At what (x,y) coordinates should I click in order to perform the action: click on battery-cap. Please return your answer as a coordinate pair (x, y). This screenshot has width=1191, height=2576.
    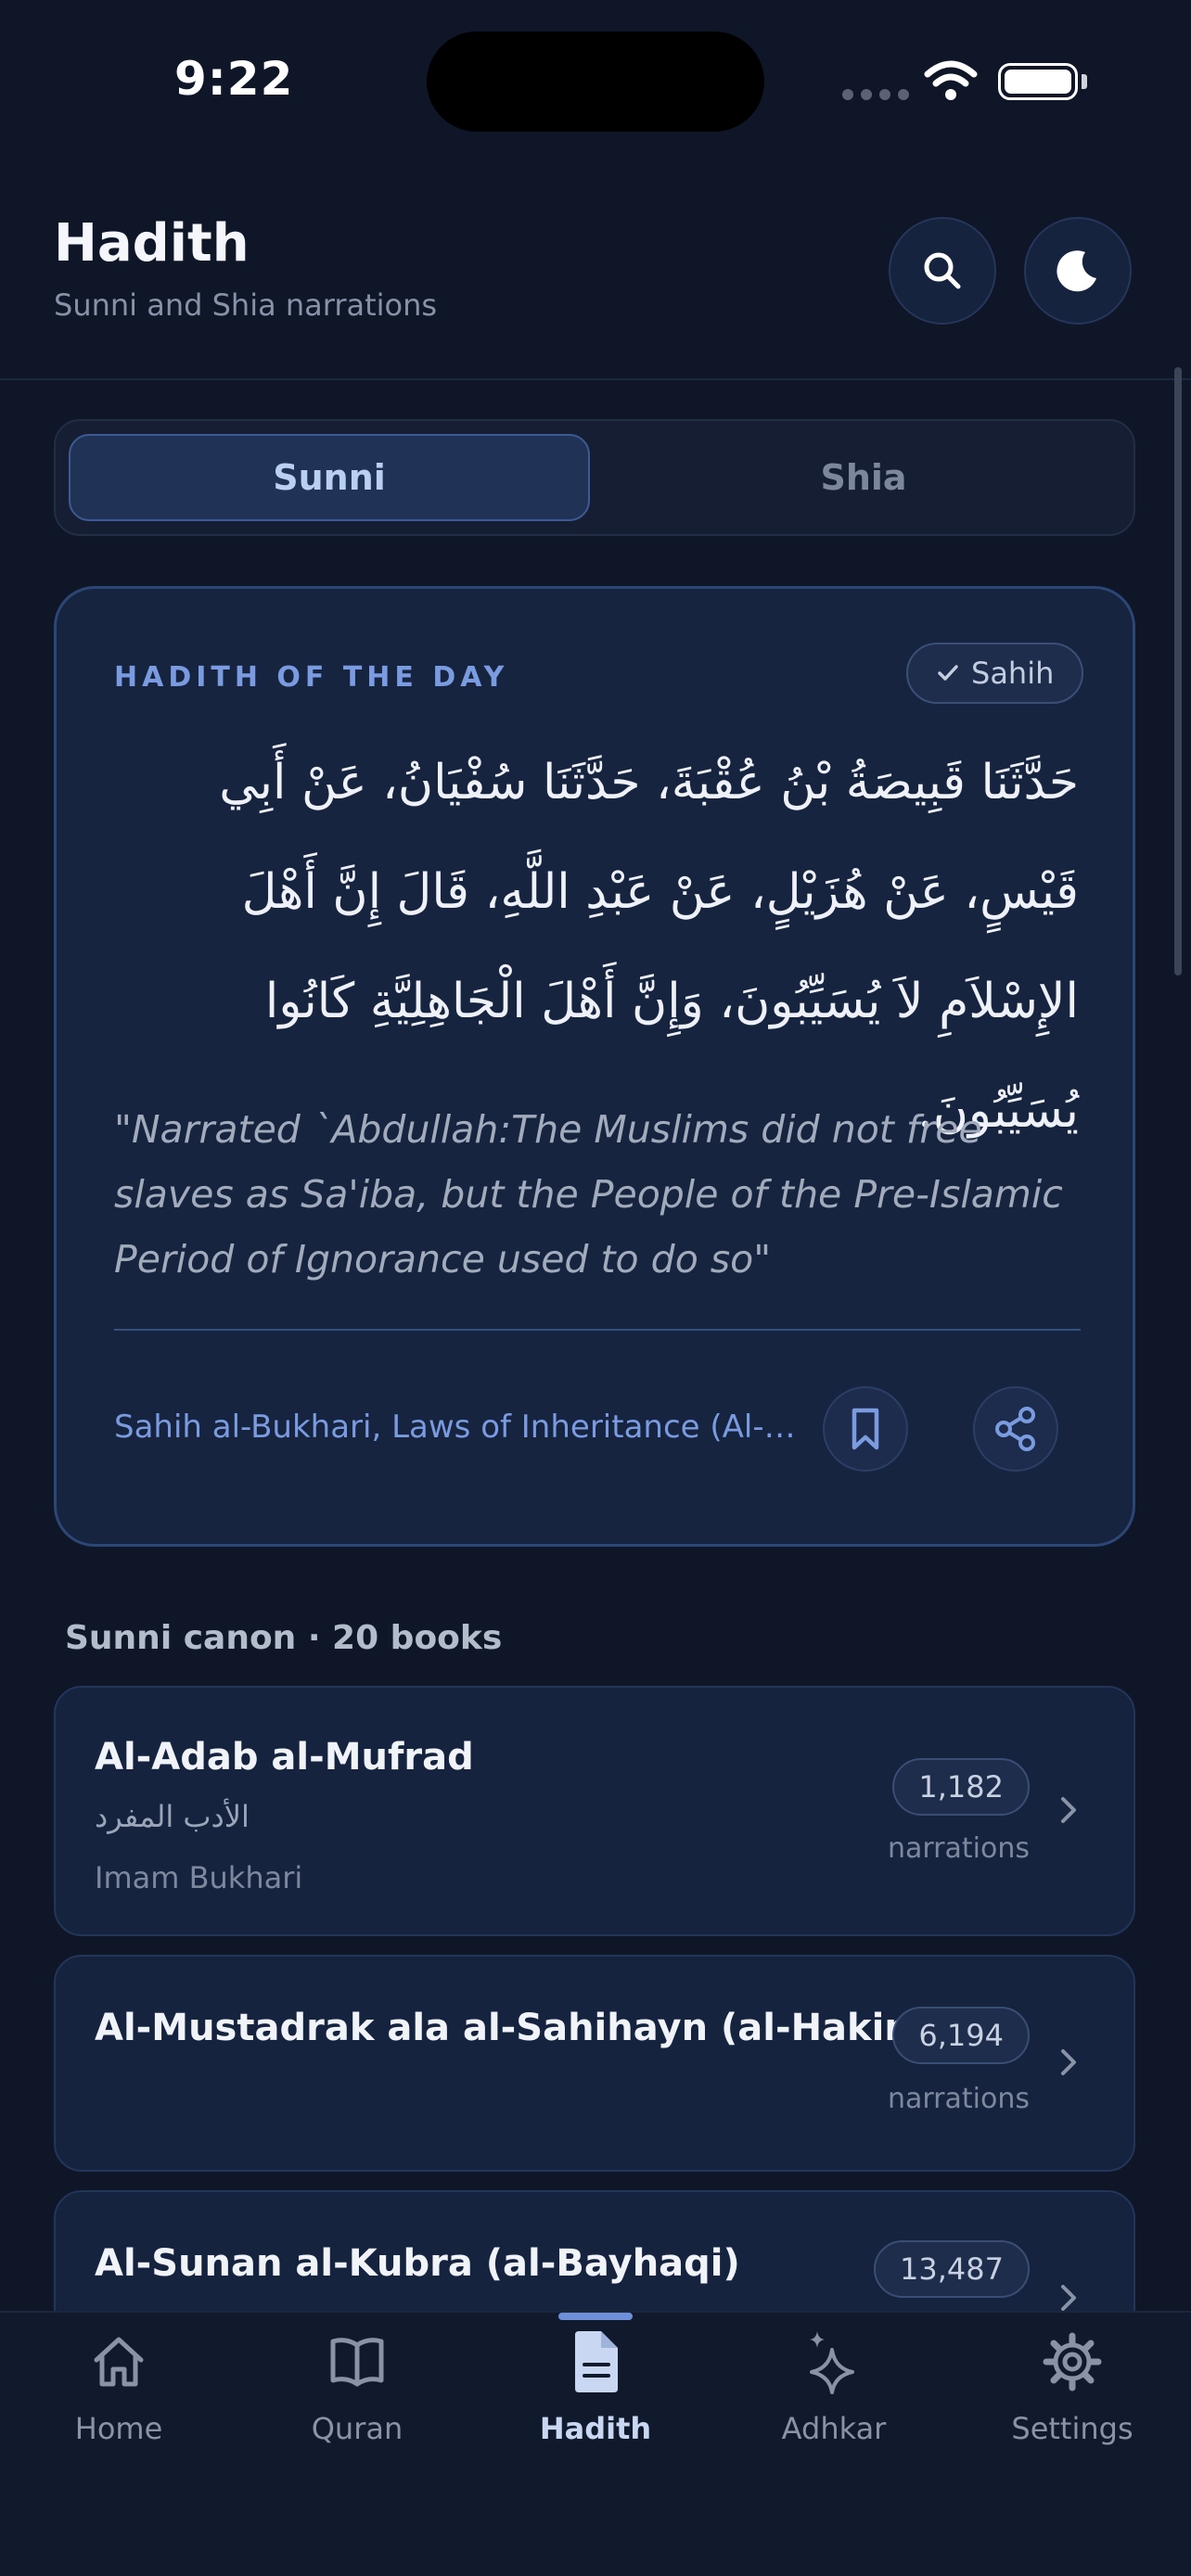
    Looking at the image, I should click on (1084, 81).